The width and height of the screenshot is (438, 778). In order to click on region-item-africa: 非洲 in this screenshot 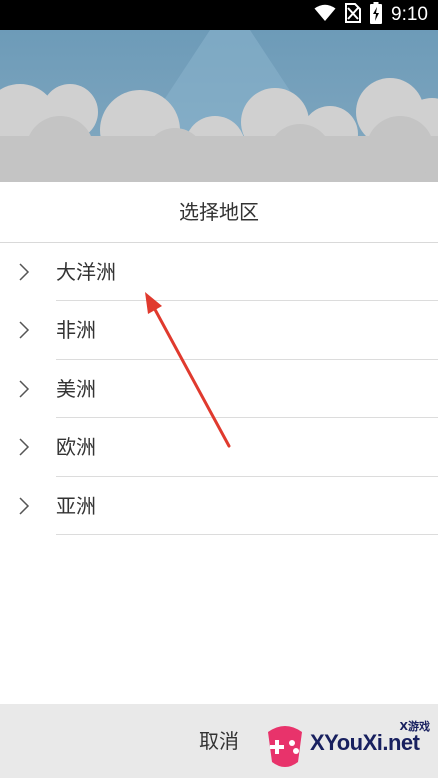, I will do `click(219, 330)`.